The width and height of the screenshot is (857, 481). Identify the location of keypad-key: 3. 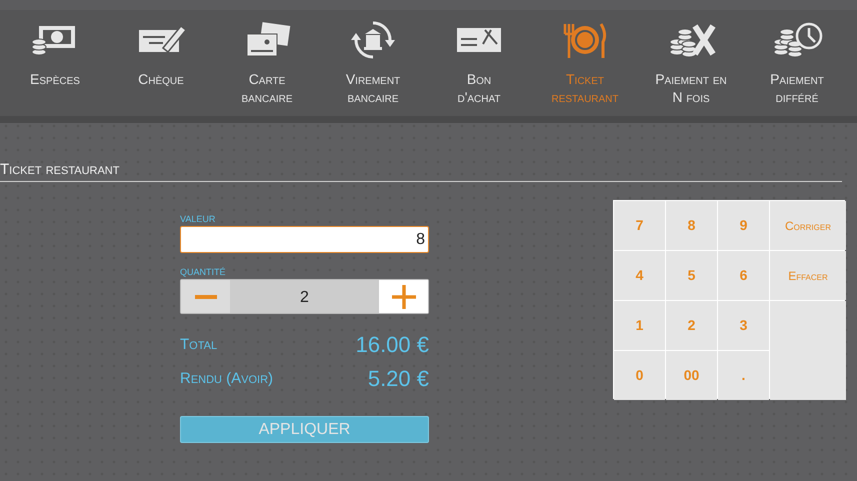
(743, 325).